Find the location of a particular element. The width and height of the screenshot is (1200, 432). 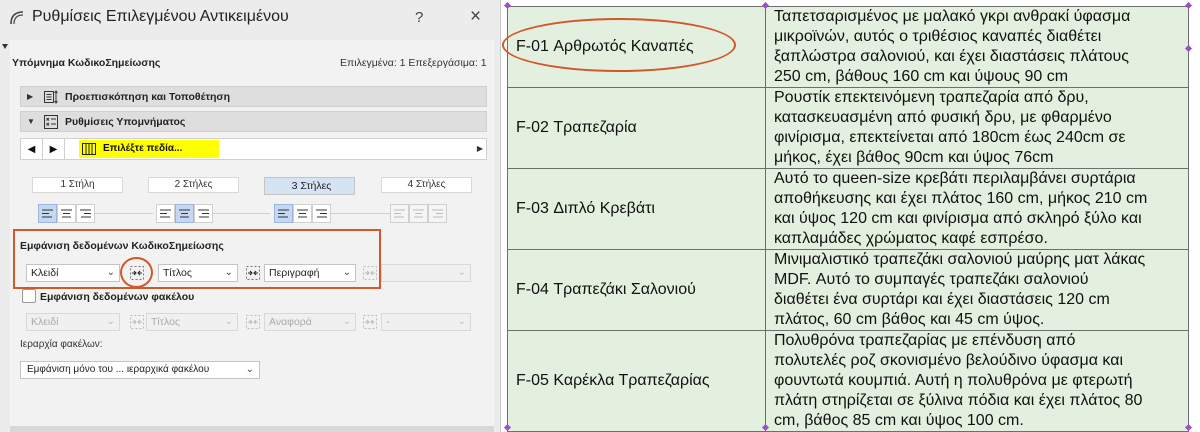

folder-data-label: Εμφάνιση δεδομένων φακέλου is located at coordinates (117, 297).